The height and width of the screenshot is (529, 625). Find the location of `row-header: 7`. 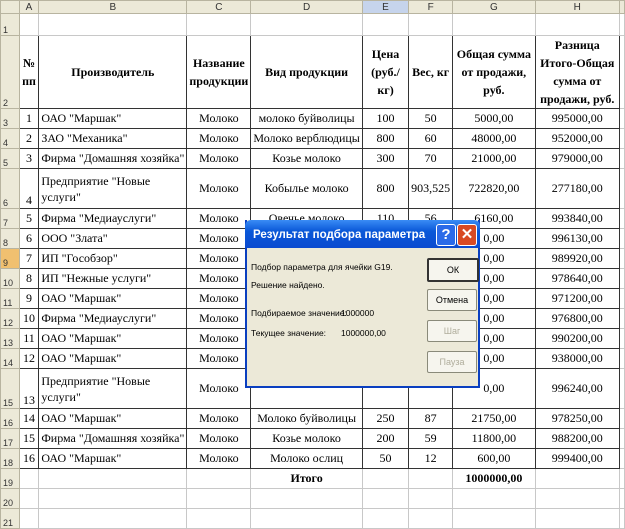

row-header: 7 is located at coordinates (10, 218).